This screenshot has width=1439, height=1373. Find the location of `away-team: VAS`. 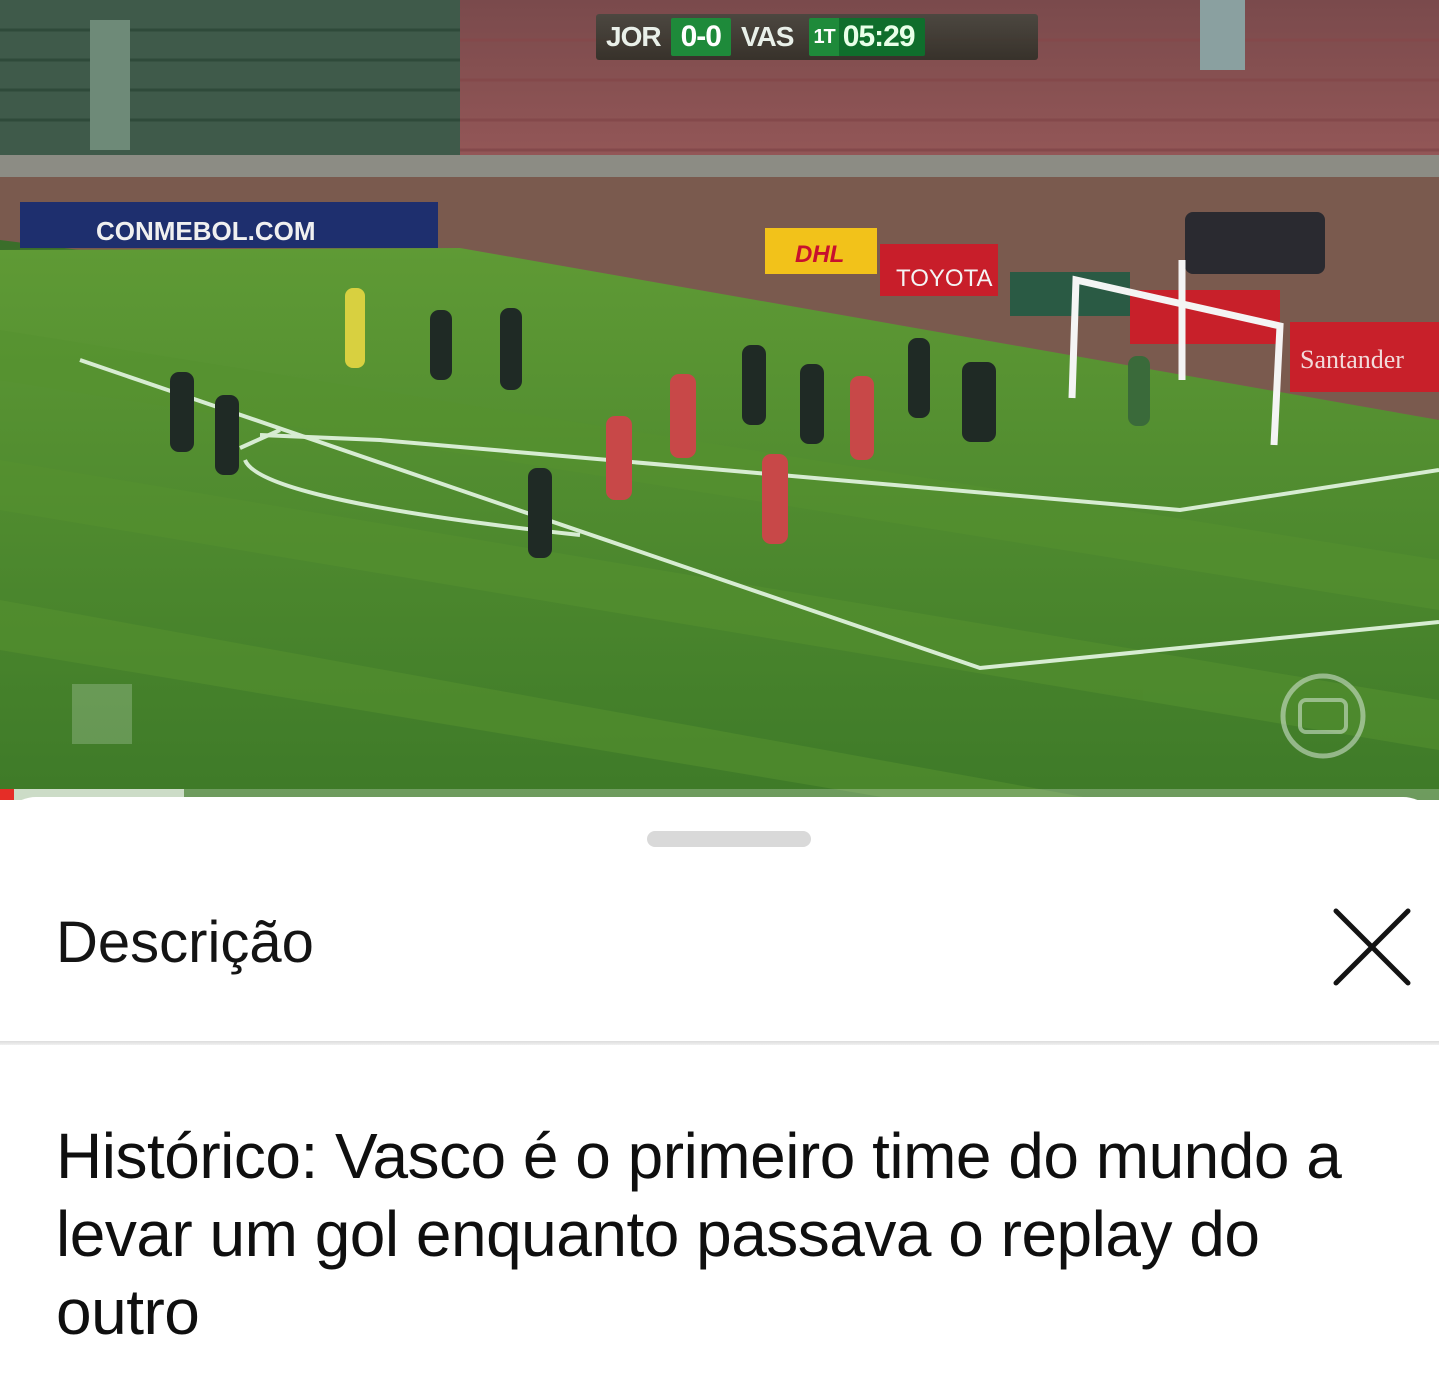

away-team: VAS is located at coordinates (767, 36).